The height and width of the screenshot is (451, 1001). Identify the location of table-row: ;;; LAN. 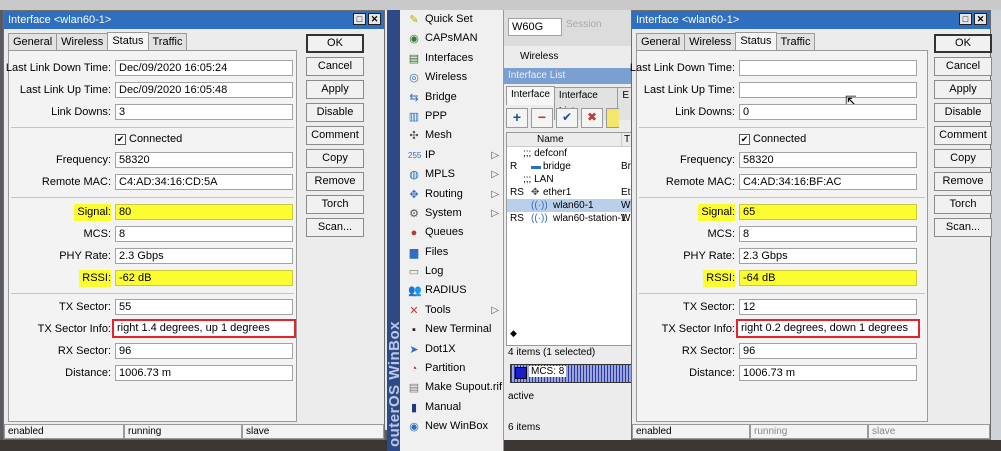
(570, 179).